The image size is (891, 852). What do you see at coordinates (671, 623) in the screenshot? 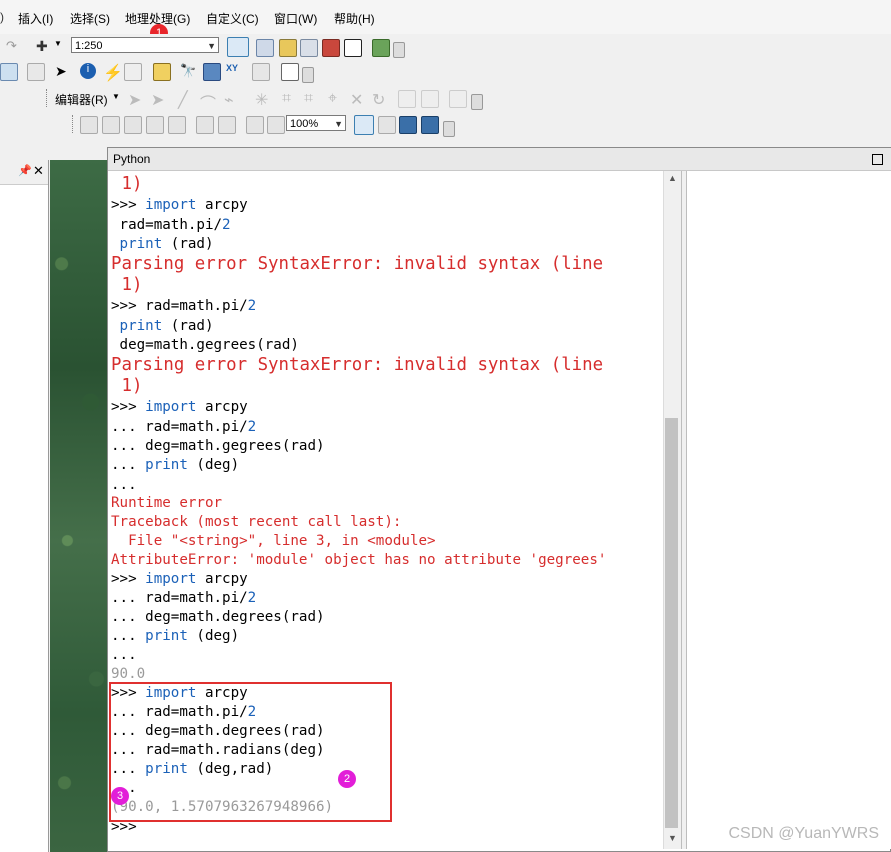
I see `scrollbar-thumb` at bounding box center [671, 623].